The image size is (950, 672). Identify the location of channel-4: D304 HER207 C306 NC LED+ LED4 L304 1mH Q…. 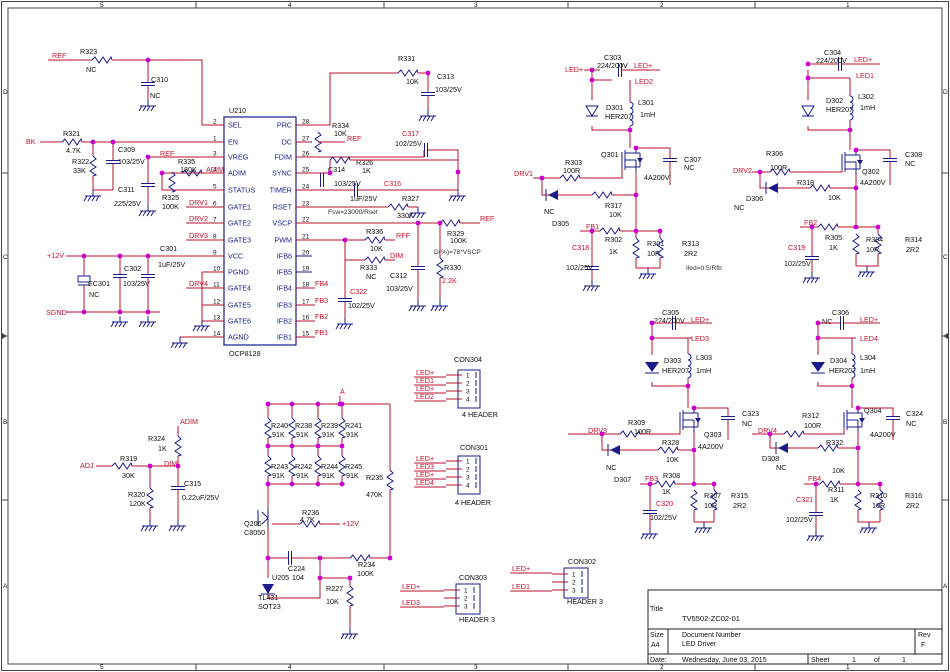
(837, 425).